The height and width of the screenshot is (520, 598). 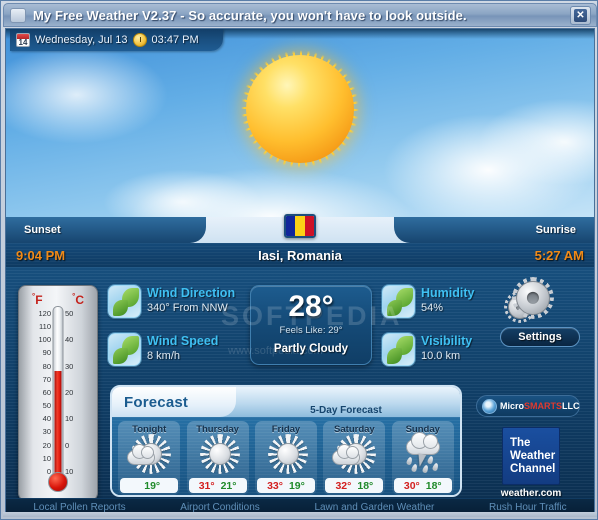 What do you see at coordinates (300, 228) in the screenshot?
I see `sun-tab-row: Sunset Sunrise` at bounding box center [300, 228].